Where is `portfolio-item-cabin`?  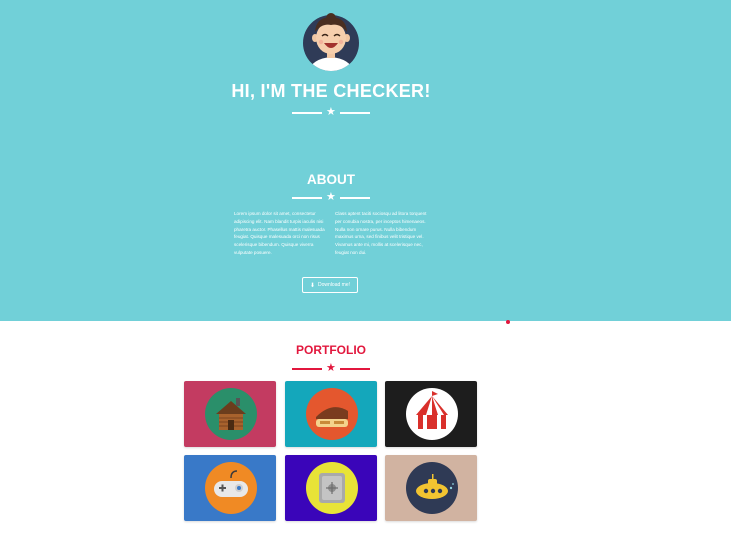 portfolio-item-cabin is located at coordinates (230, 414).